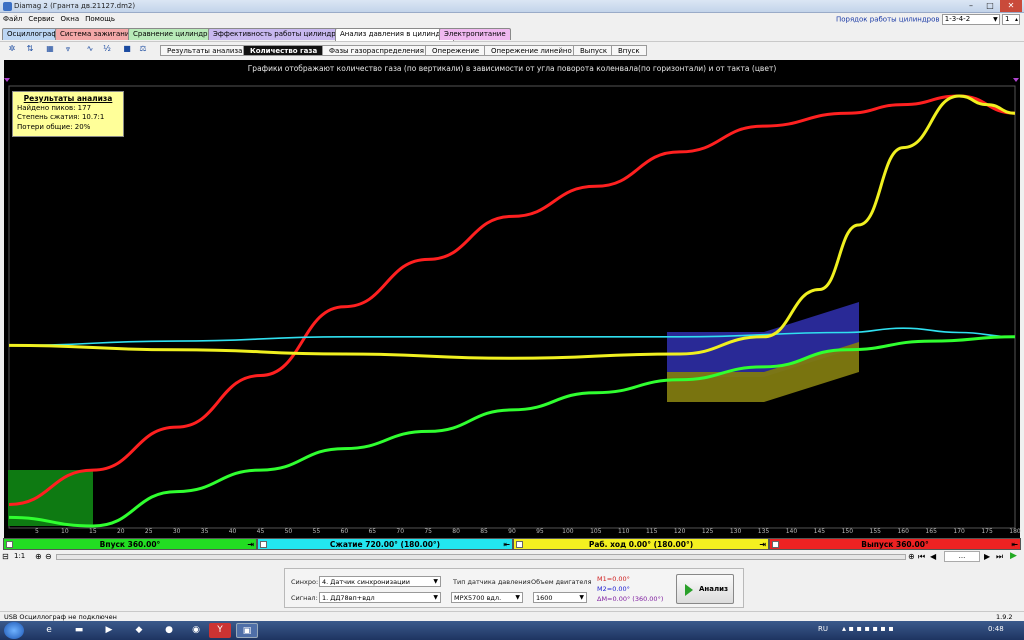 Image resolution: width=1024 pixels, height=640 pixels. I want to click on play-icon: ▶, so click(1013, 556).